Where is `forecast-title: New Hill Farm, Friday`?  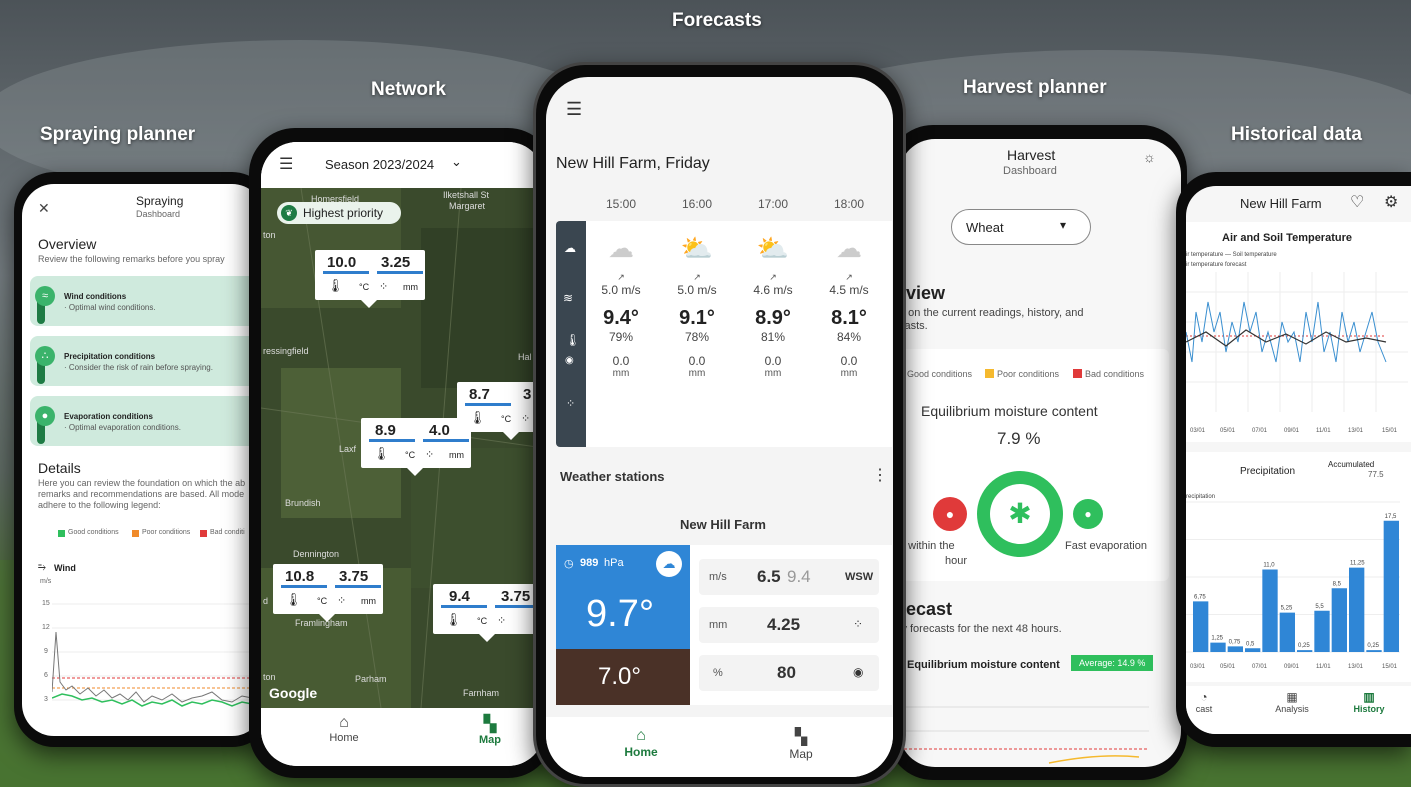 forecast-title: New Hill Farm, Friday is located at coordinates (633, 163).